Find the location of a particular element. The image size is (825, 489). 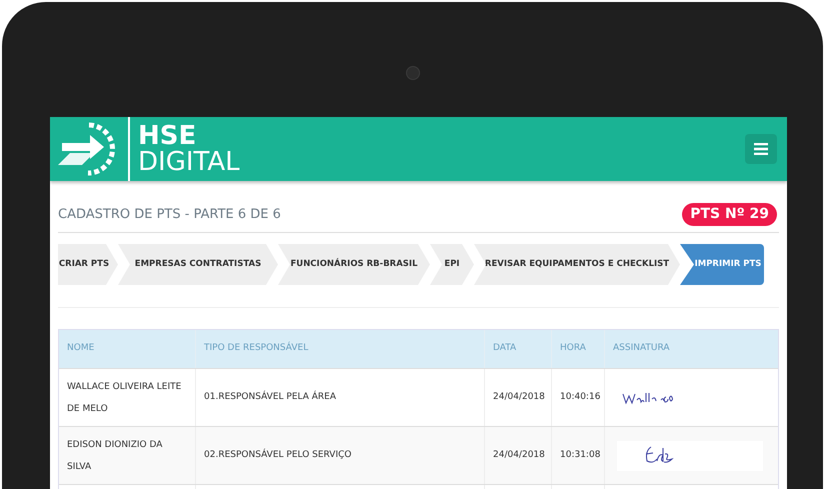

pts-number-badge: PTS Nº 29 is located at coordinates (729, 214).